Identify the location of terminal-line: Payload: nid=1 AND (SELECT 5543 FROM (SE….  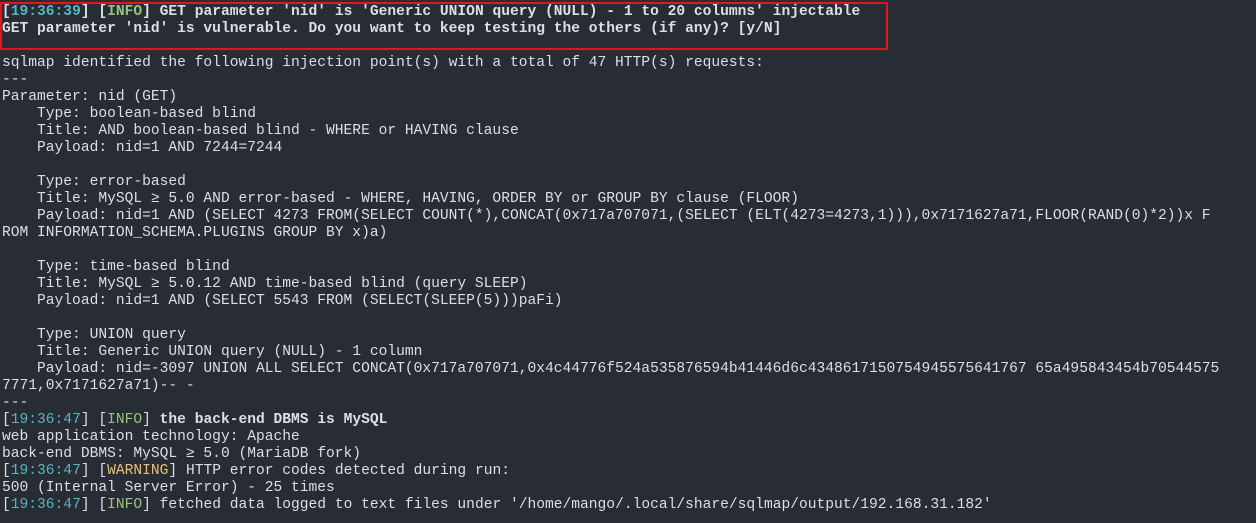
(282, 301).